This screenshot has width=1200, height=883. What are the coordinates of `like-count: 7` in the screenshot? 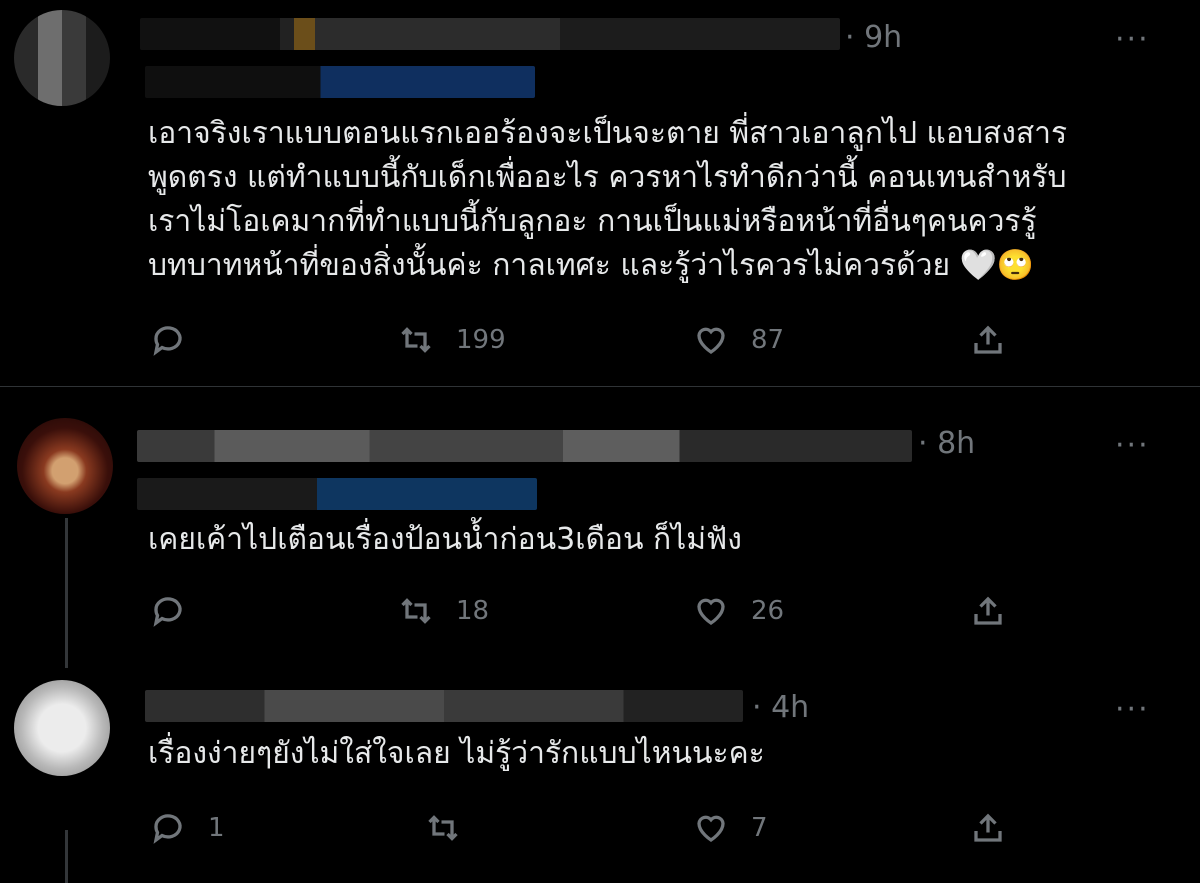 It's located at (759, 828).